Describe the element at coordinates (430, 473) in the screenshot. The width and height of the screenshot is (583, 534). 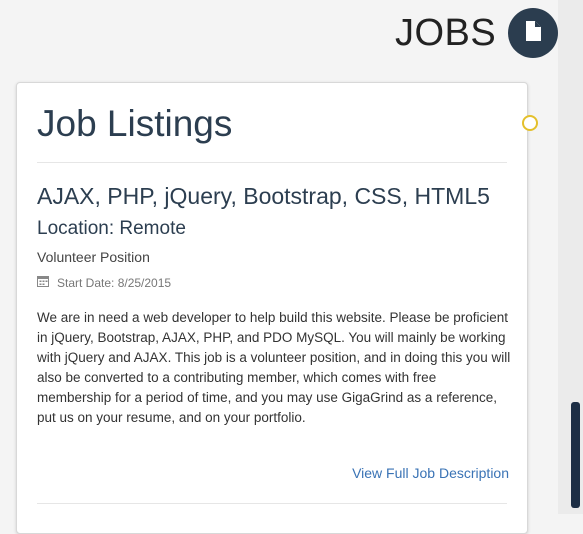
I see `view-job-description-link: View Full Job Description` at that location.